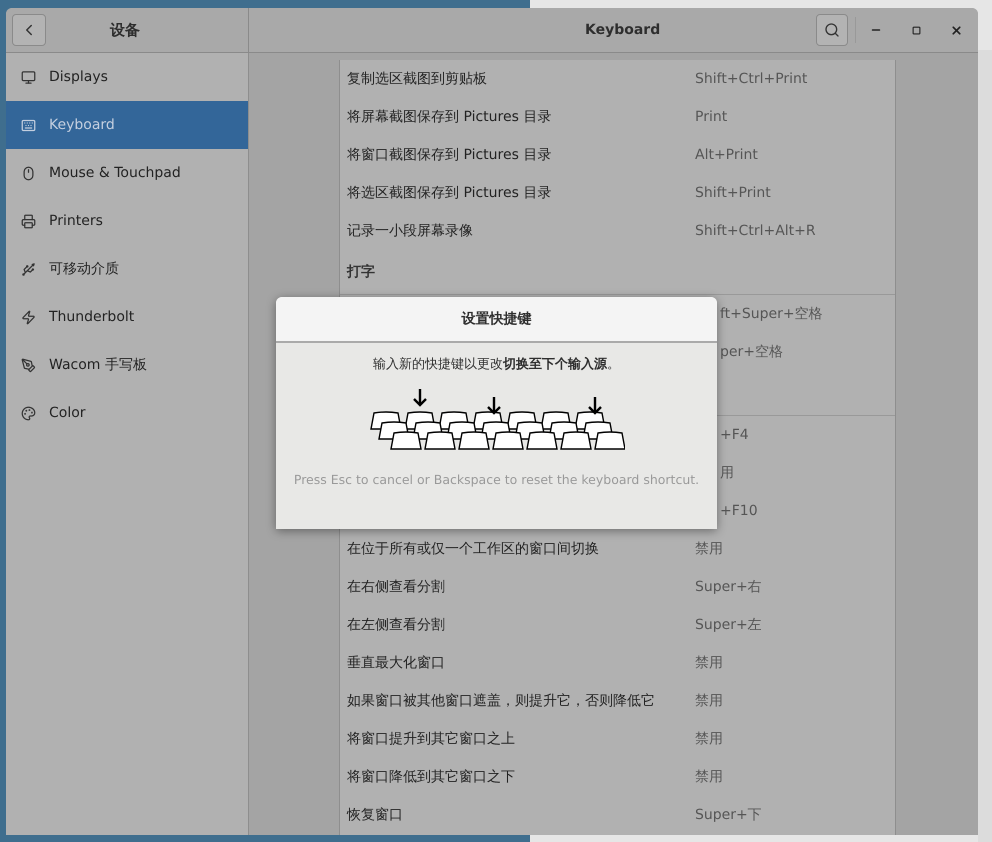 This screenshot has width=992, height=842. Describe the element at coordinates (473, 549) in the screenshot. I see `shortcut-name: 在位于所有或仅一个工作区的窗口间切换` at that location.